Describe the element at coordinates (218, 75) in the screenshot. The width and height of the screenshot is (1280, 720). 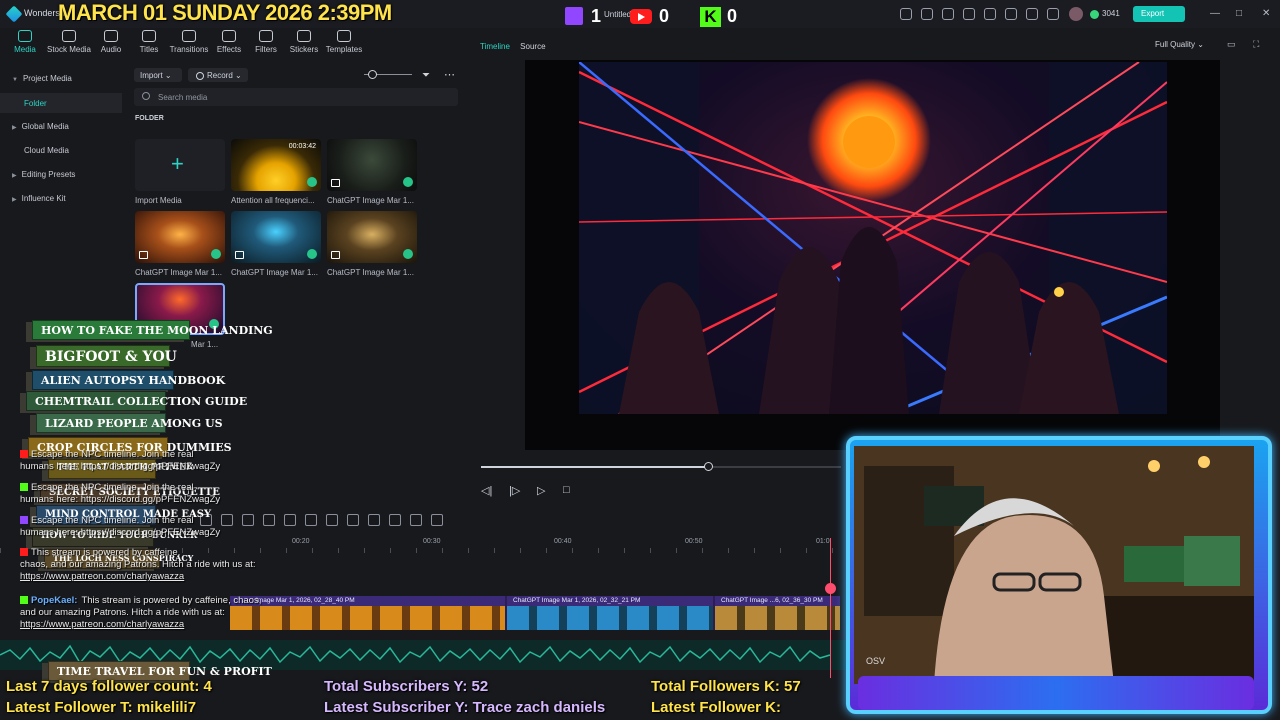
I see `record-dropdown: Record ⌄` at that location.